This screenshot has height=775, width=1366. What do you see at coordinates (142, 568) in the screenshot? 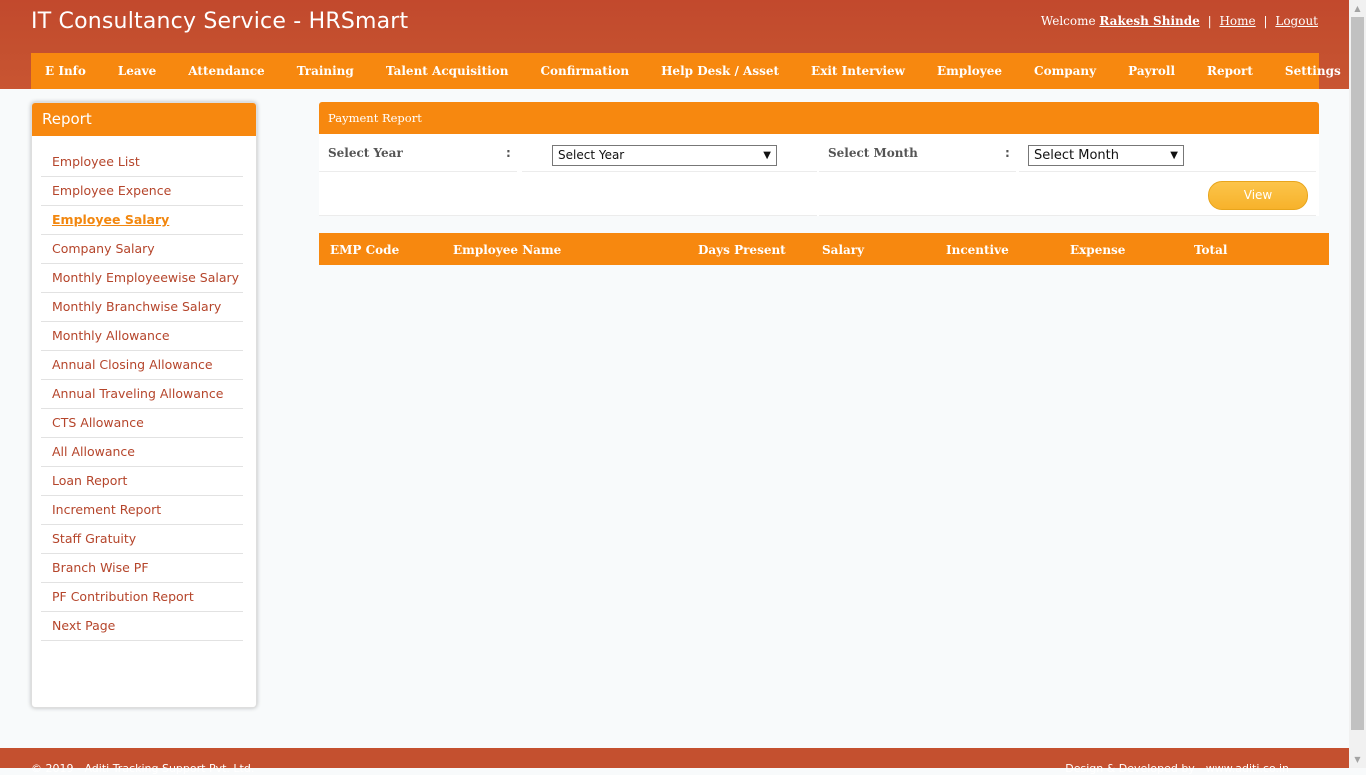
I see `sidebar-item-branch-wise-pf: Branch Wise PF` at bounding box center [142, 568].